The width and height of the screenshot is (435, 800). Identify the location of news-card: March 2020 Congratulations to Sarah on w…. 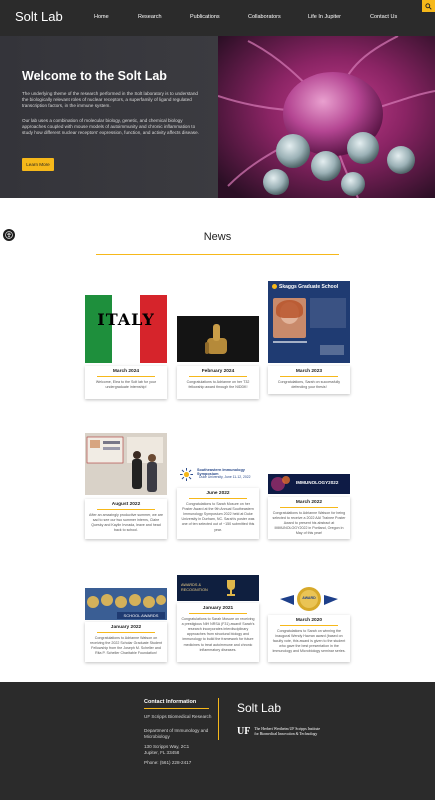
(309, 638).